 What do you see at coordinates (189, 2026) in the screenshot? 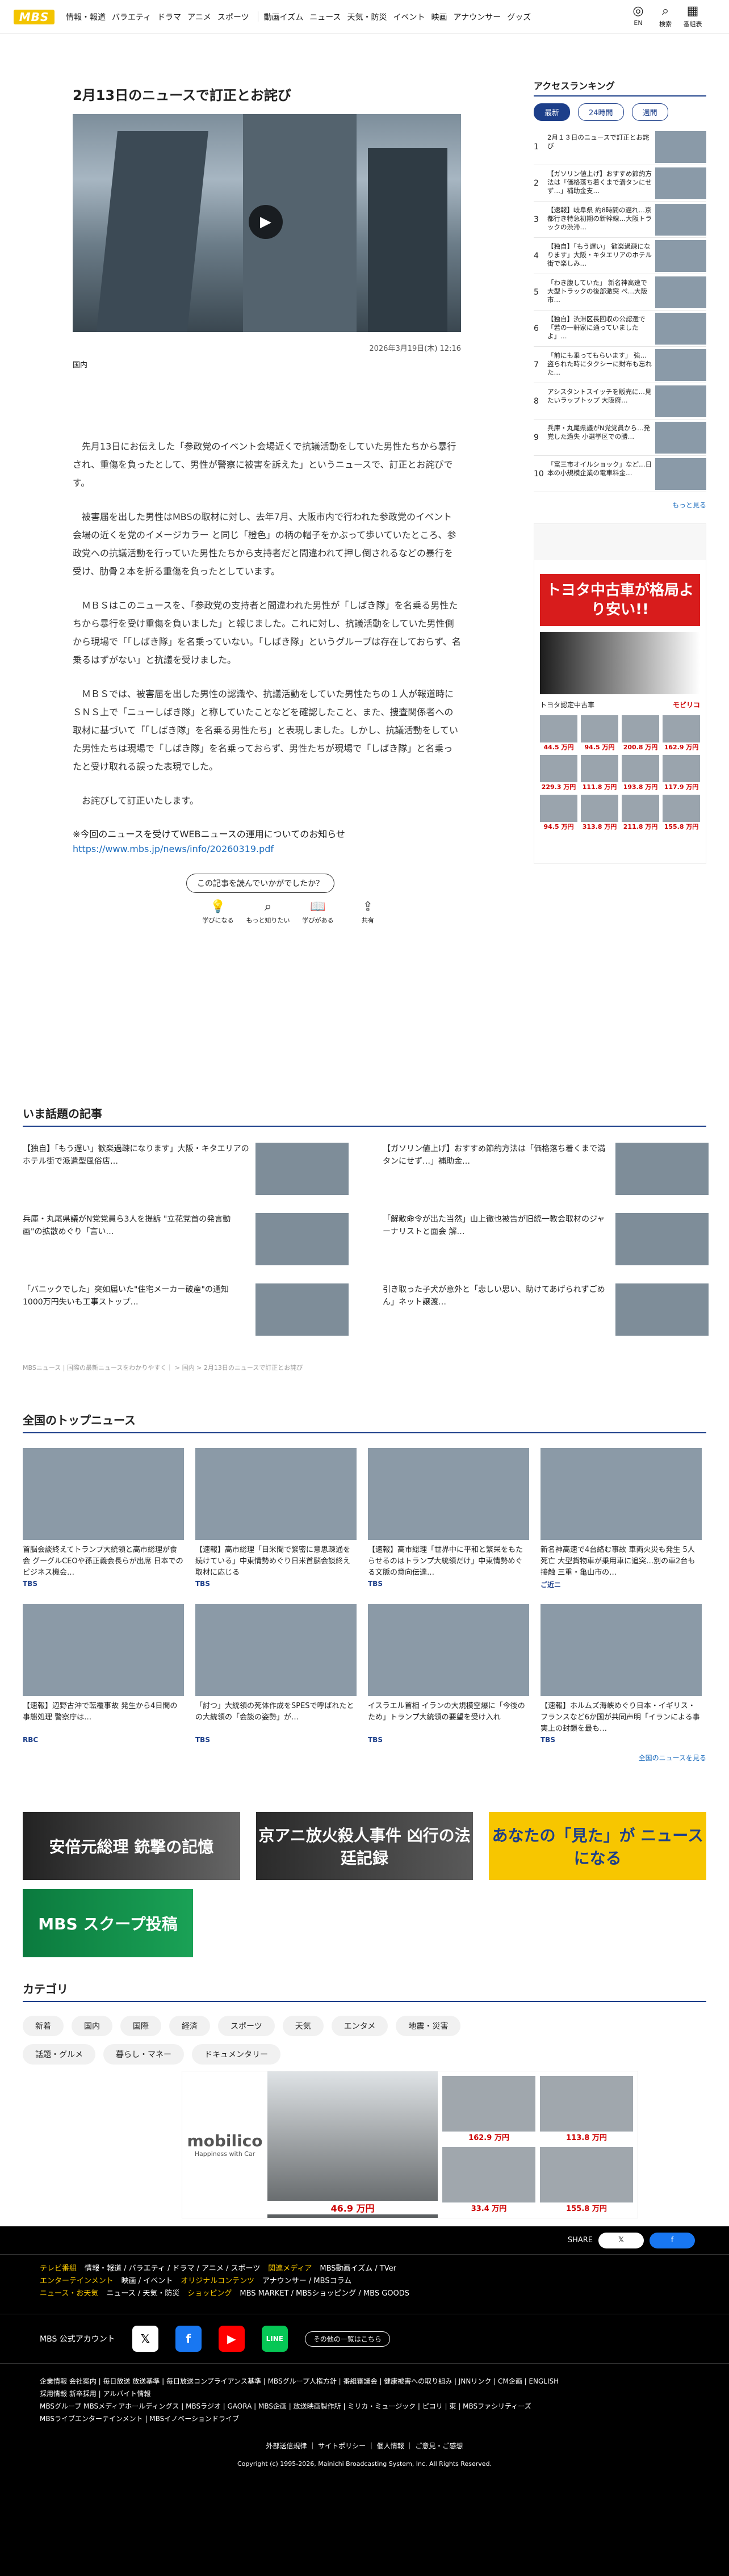
I see `category-chip: 経済` at bounding box center [189, 2026].